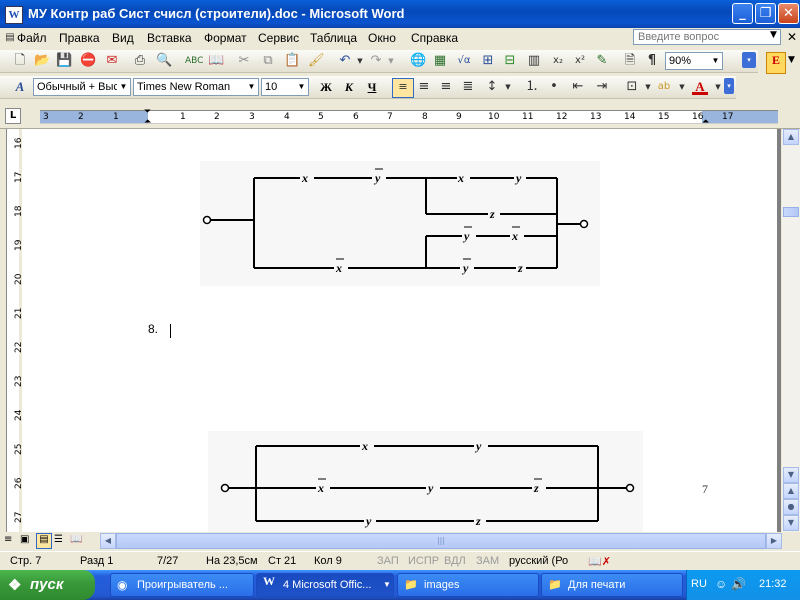  Describe the element at coordinates (20, 87) in the screenshot. I see `styles-icon: A` at that location.